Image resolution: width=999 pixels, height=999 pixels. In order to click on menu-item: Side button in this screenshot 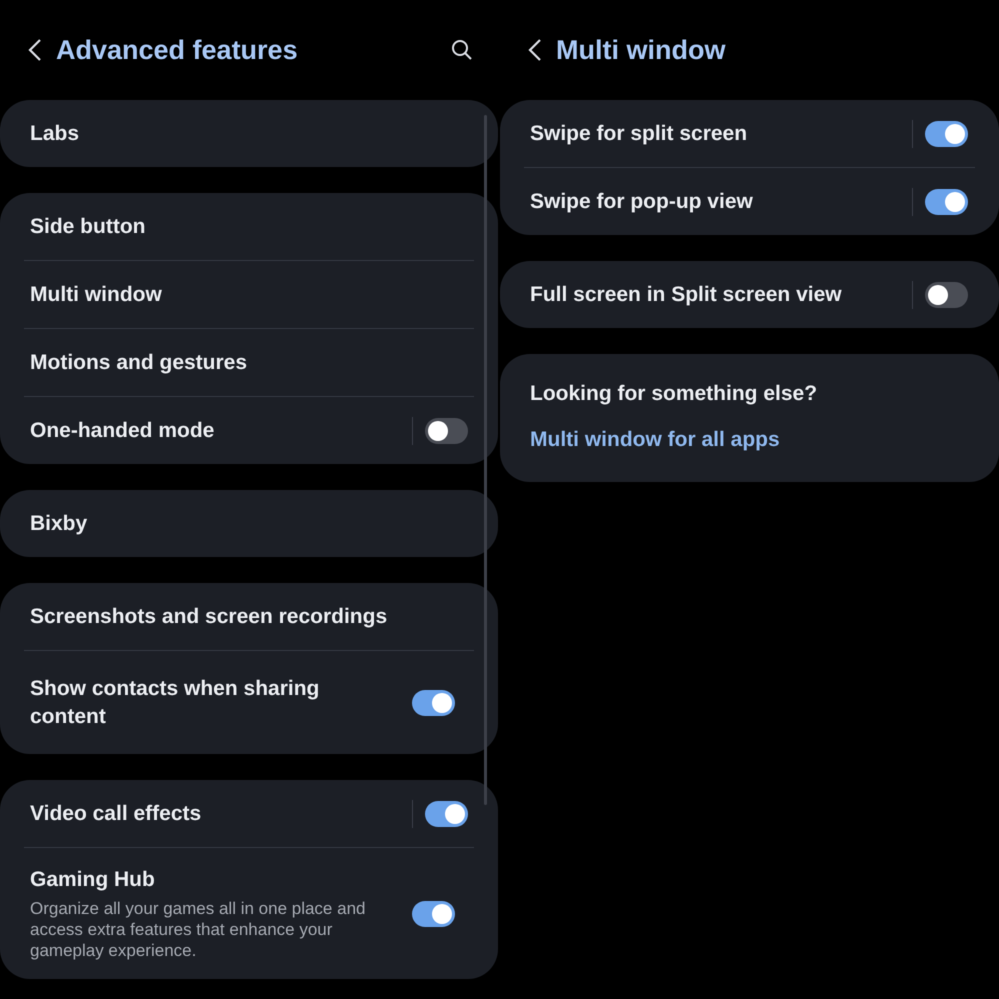, I will do `click(252, 226)`.